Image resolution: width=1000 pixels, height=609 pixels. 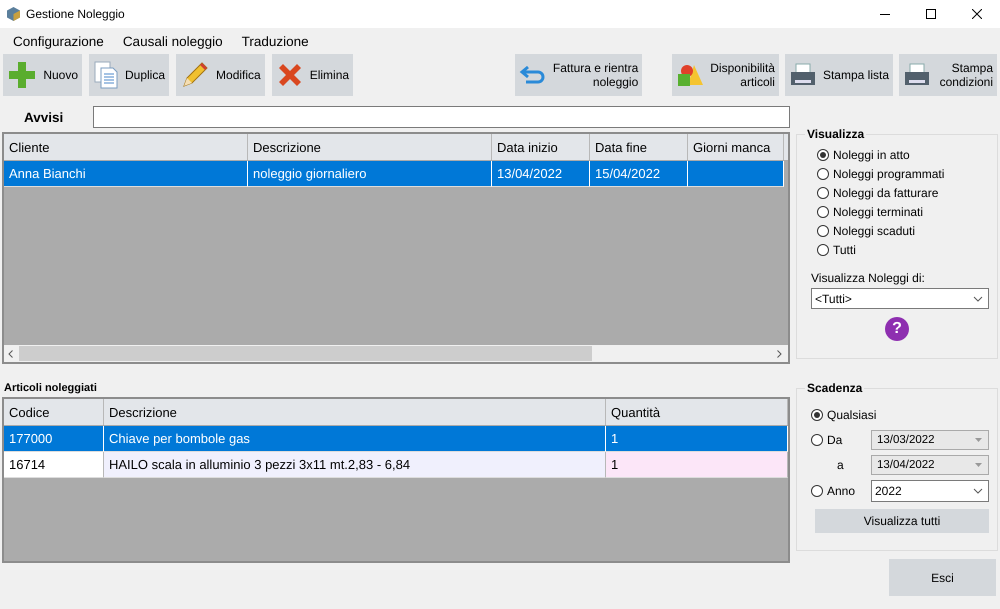 What do you see at coordinates (355, 465) in the screenshot?
I see `table-cell: HAILO scala in alluminio 3 pezzi 3x11 mt.2,83 - 6,84` at bounding box center [355, 465].